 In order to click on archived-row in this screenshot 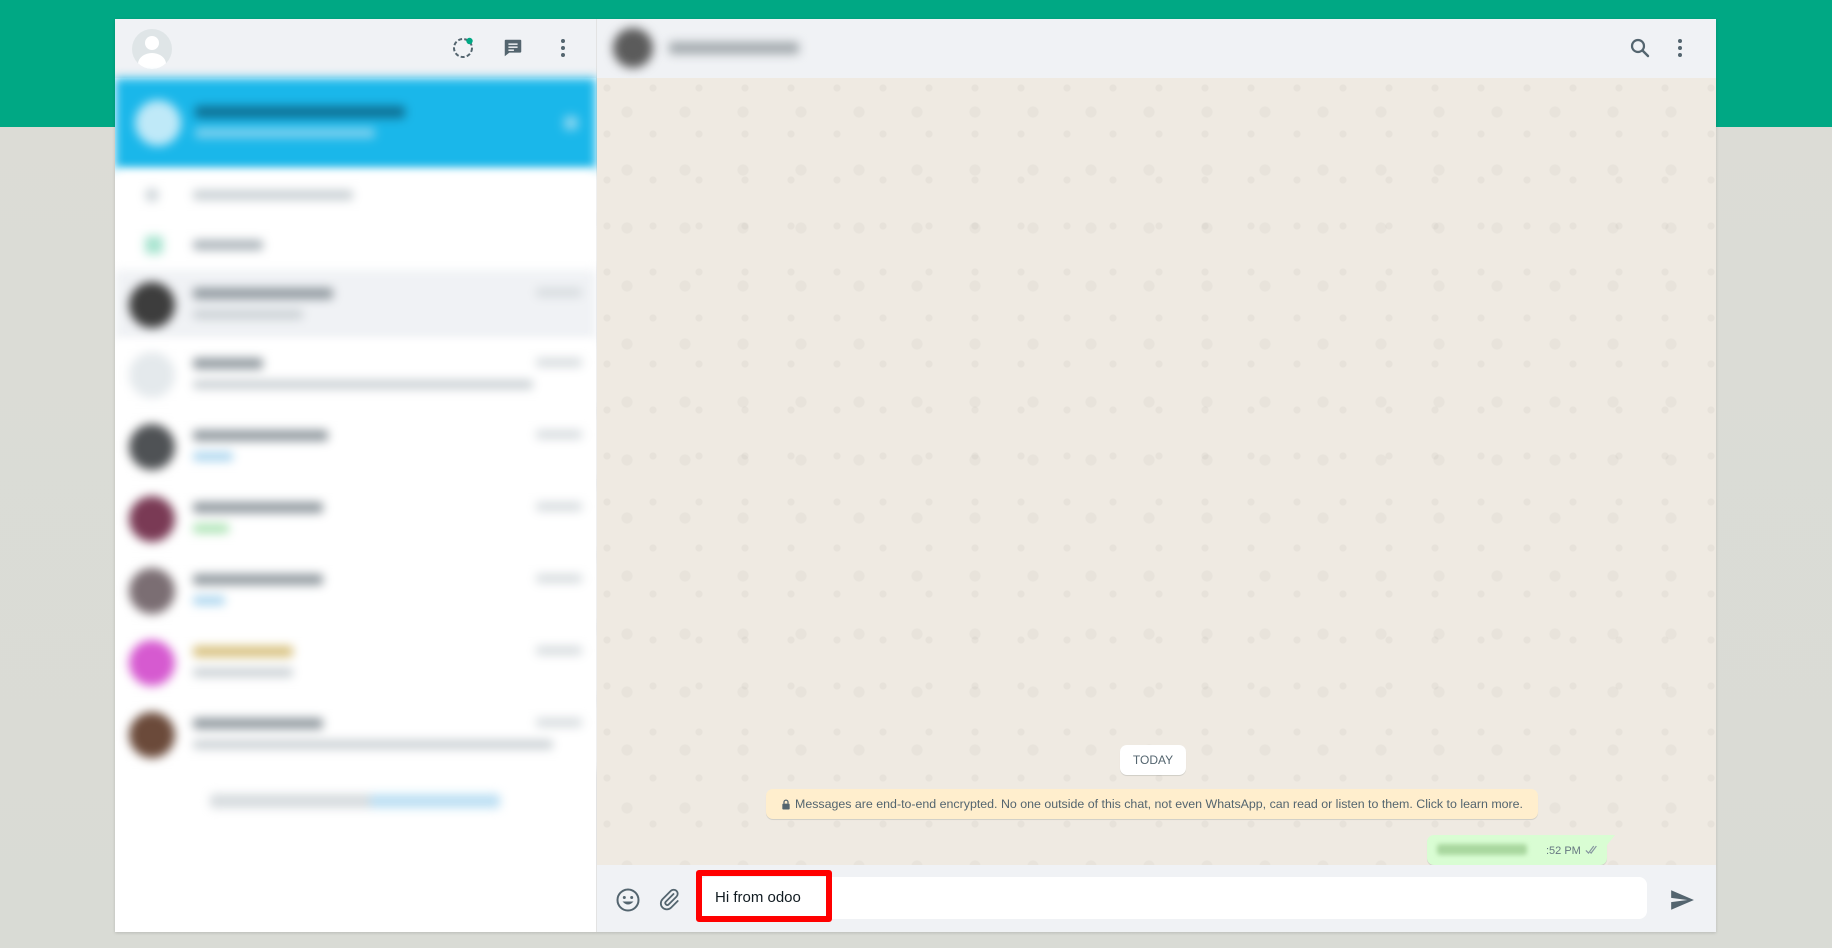, I will do `click(355, 245)`.